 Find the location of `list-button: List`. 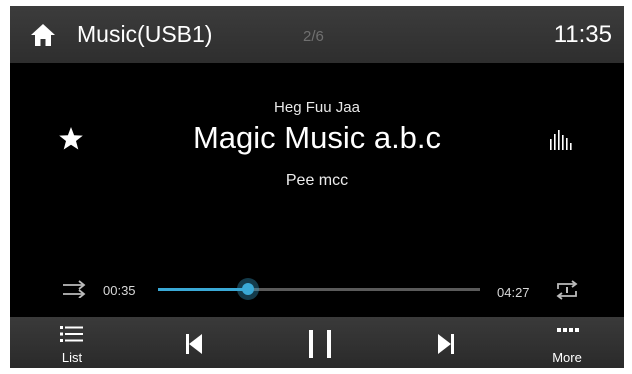

list-button: List is located at coordinates (72, 342).